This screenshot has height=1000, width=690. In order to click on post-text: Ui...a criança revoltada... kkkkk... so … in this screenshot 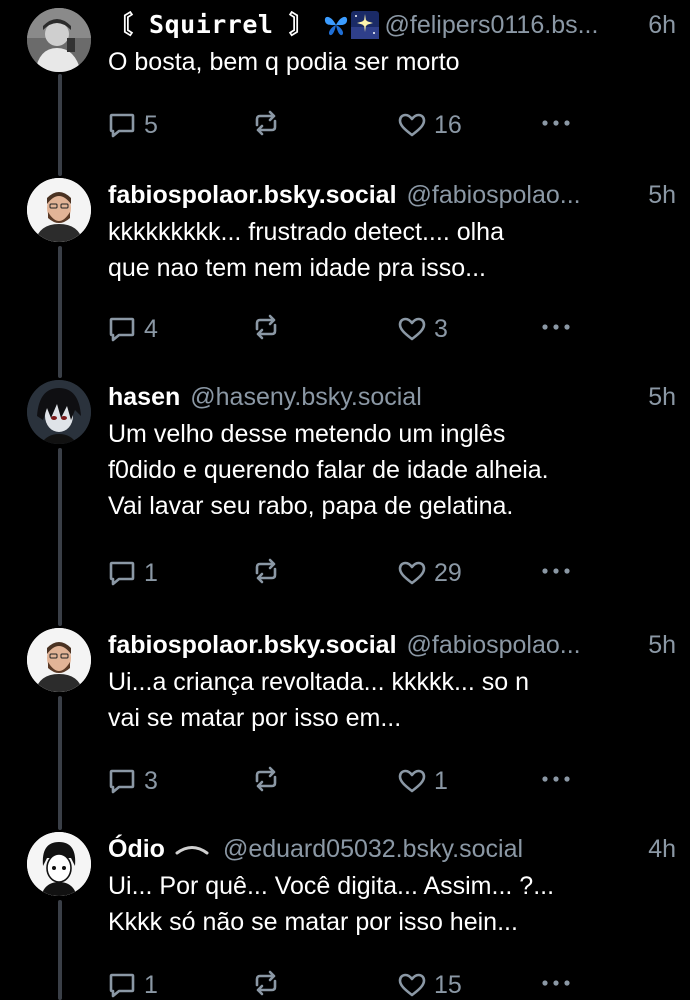, I will do `click(318, 700)`.